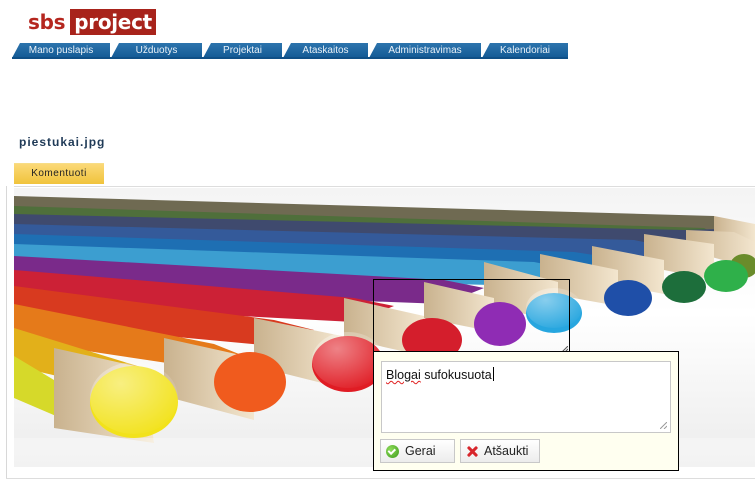 This screenshot has width=755, height=490. I want to click on nav-tab-projektai: Projektai, so click(242, 50).